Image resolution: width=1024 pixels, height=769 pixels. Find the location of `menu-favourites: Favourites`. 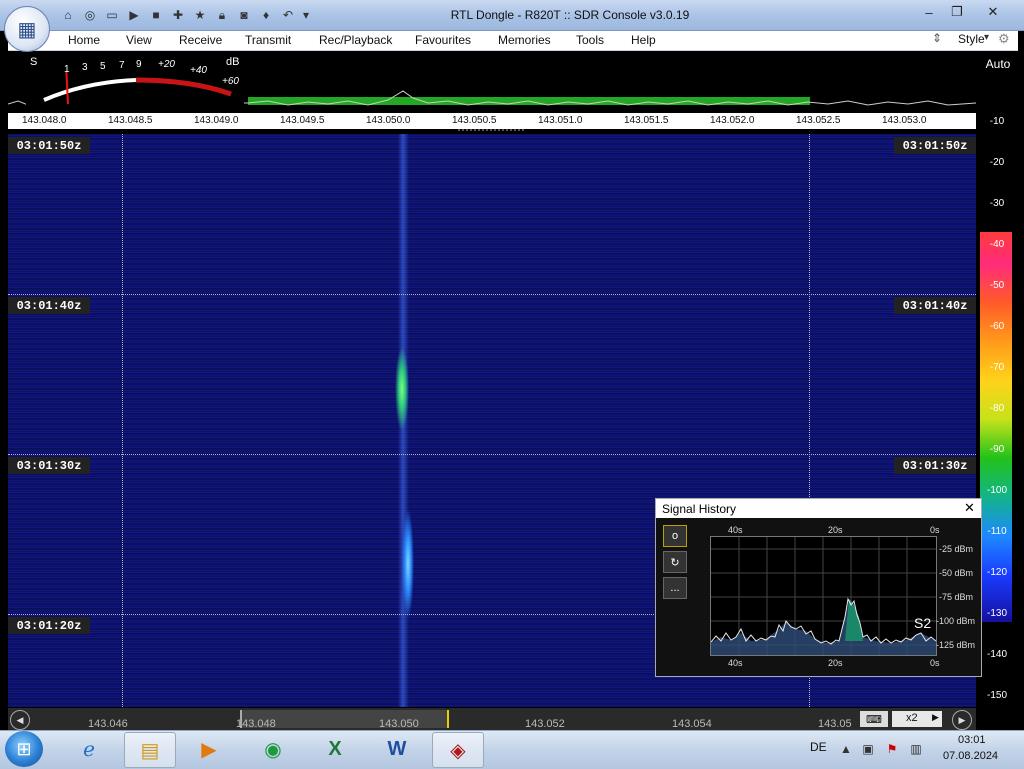

menu-favourites: Favourites is located at coordinates (443, 40).